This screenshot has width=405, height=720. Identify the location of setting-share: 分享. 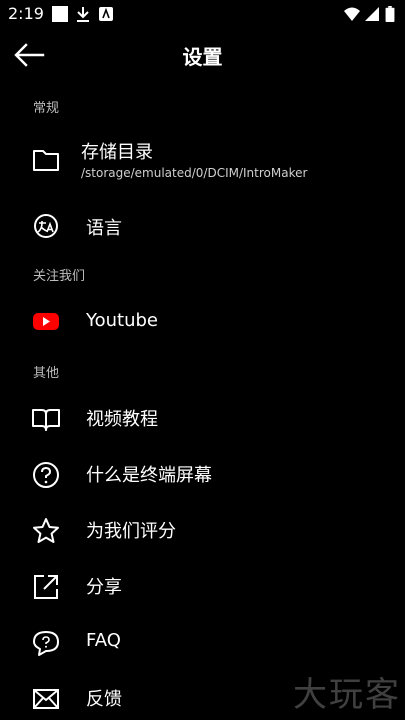
(202, 587).